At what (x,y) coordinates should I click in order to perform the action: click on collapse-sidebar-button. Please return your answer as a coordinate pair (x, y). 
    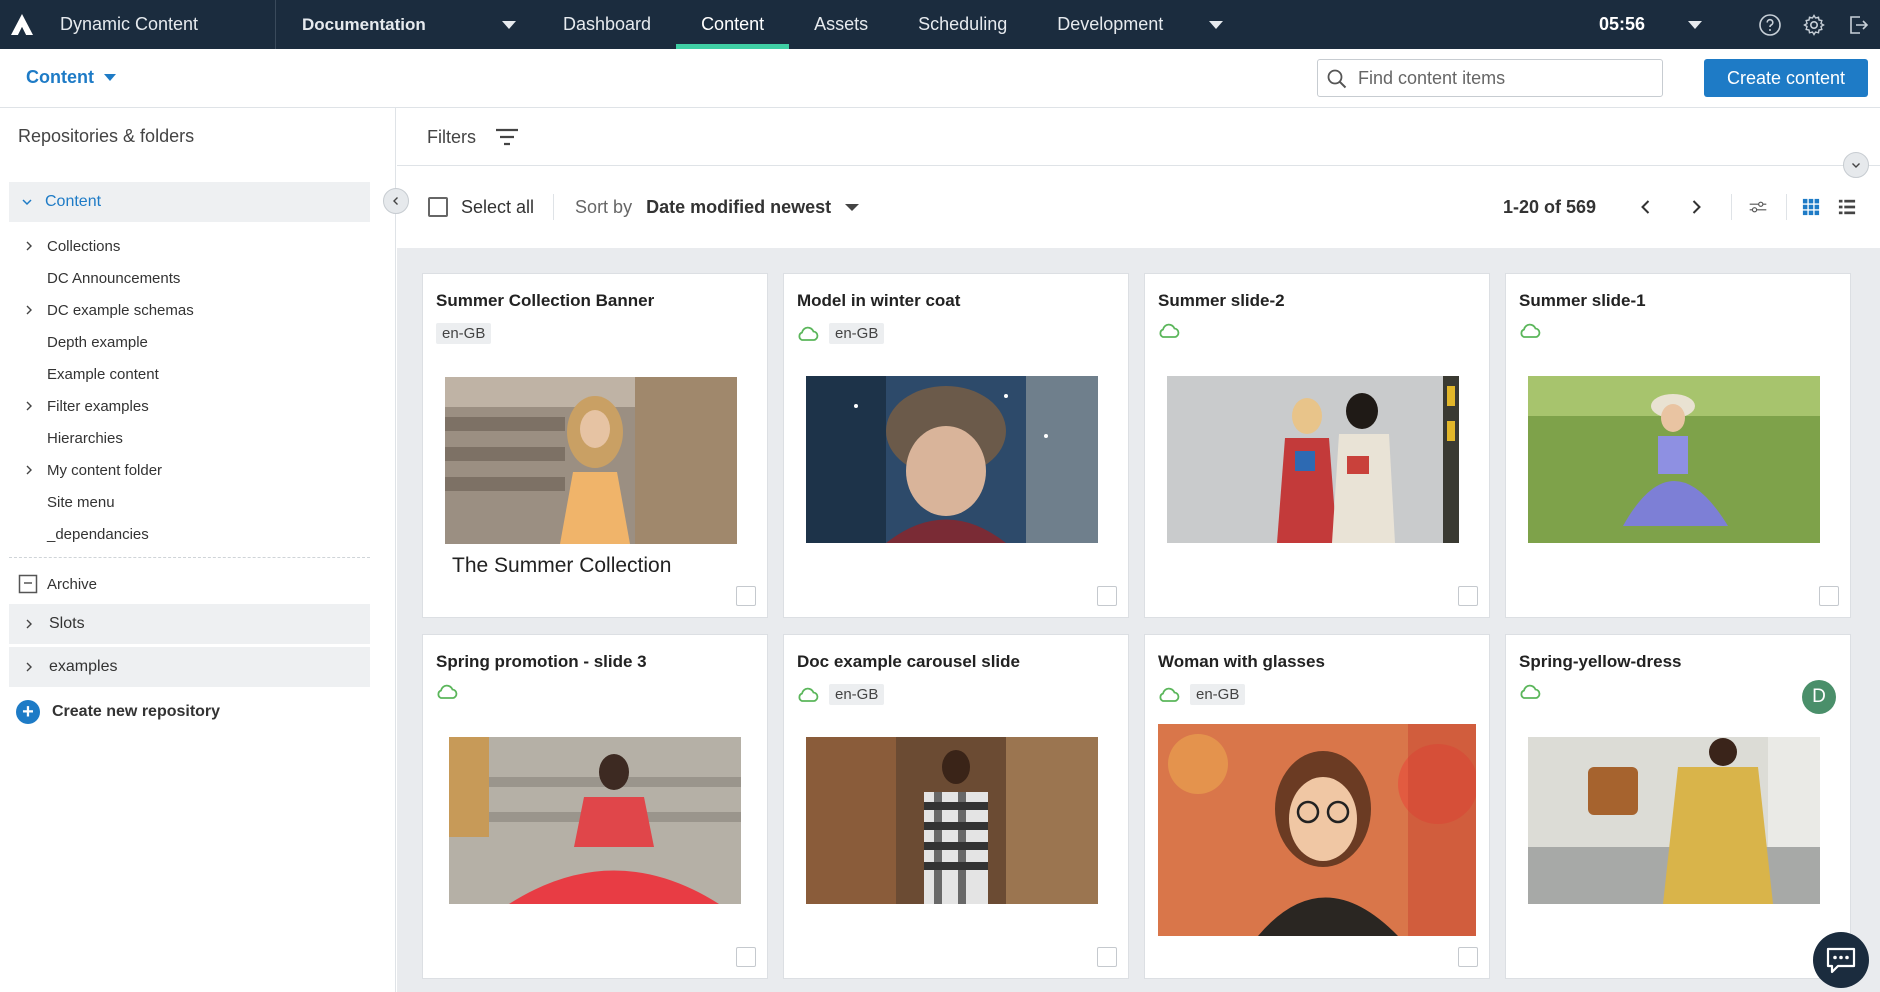
    Looking at the image, I should click on (396, 201).